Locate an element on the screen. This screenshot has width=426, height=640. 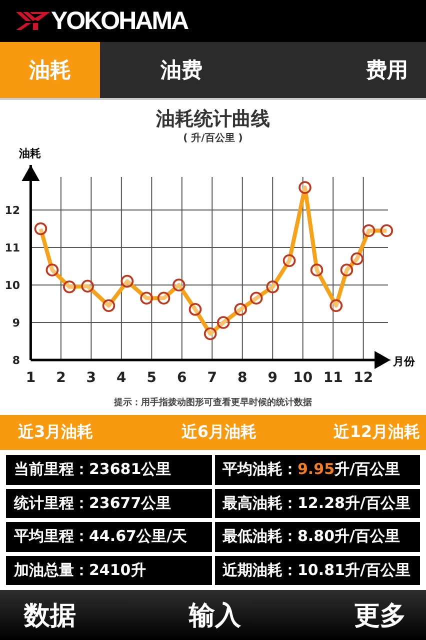
chart-title: 油耗统计曲线 is located at coordinates (213, 119).